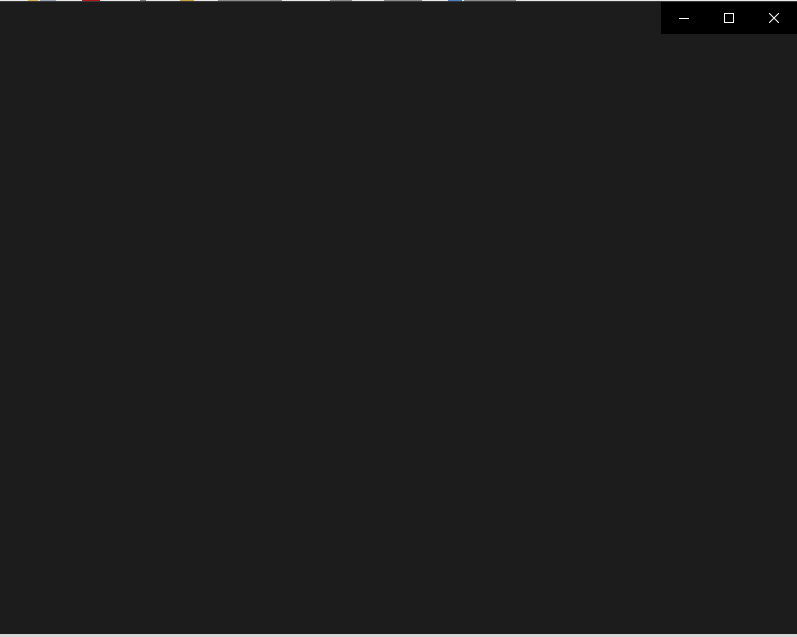  I want to click on minimize-icon, so click(683, 18).